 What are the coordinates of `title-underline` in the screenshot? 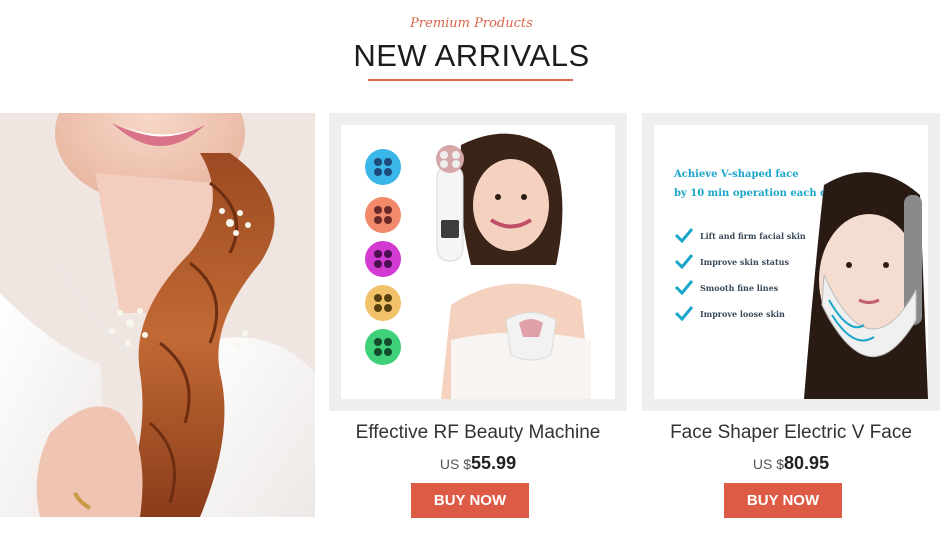 It's located at (470, 80).